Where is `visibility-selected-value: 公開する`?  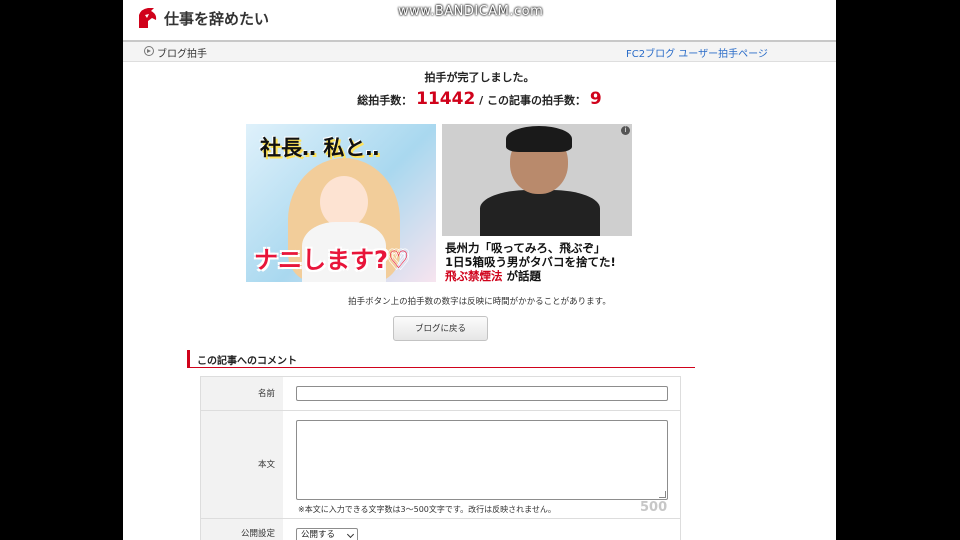 visibility-selected-value: 公開する is located at coordinates (318, 535).